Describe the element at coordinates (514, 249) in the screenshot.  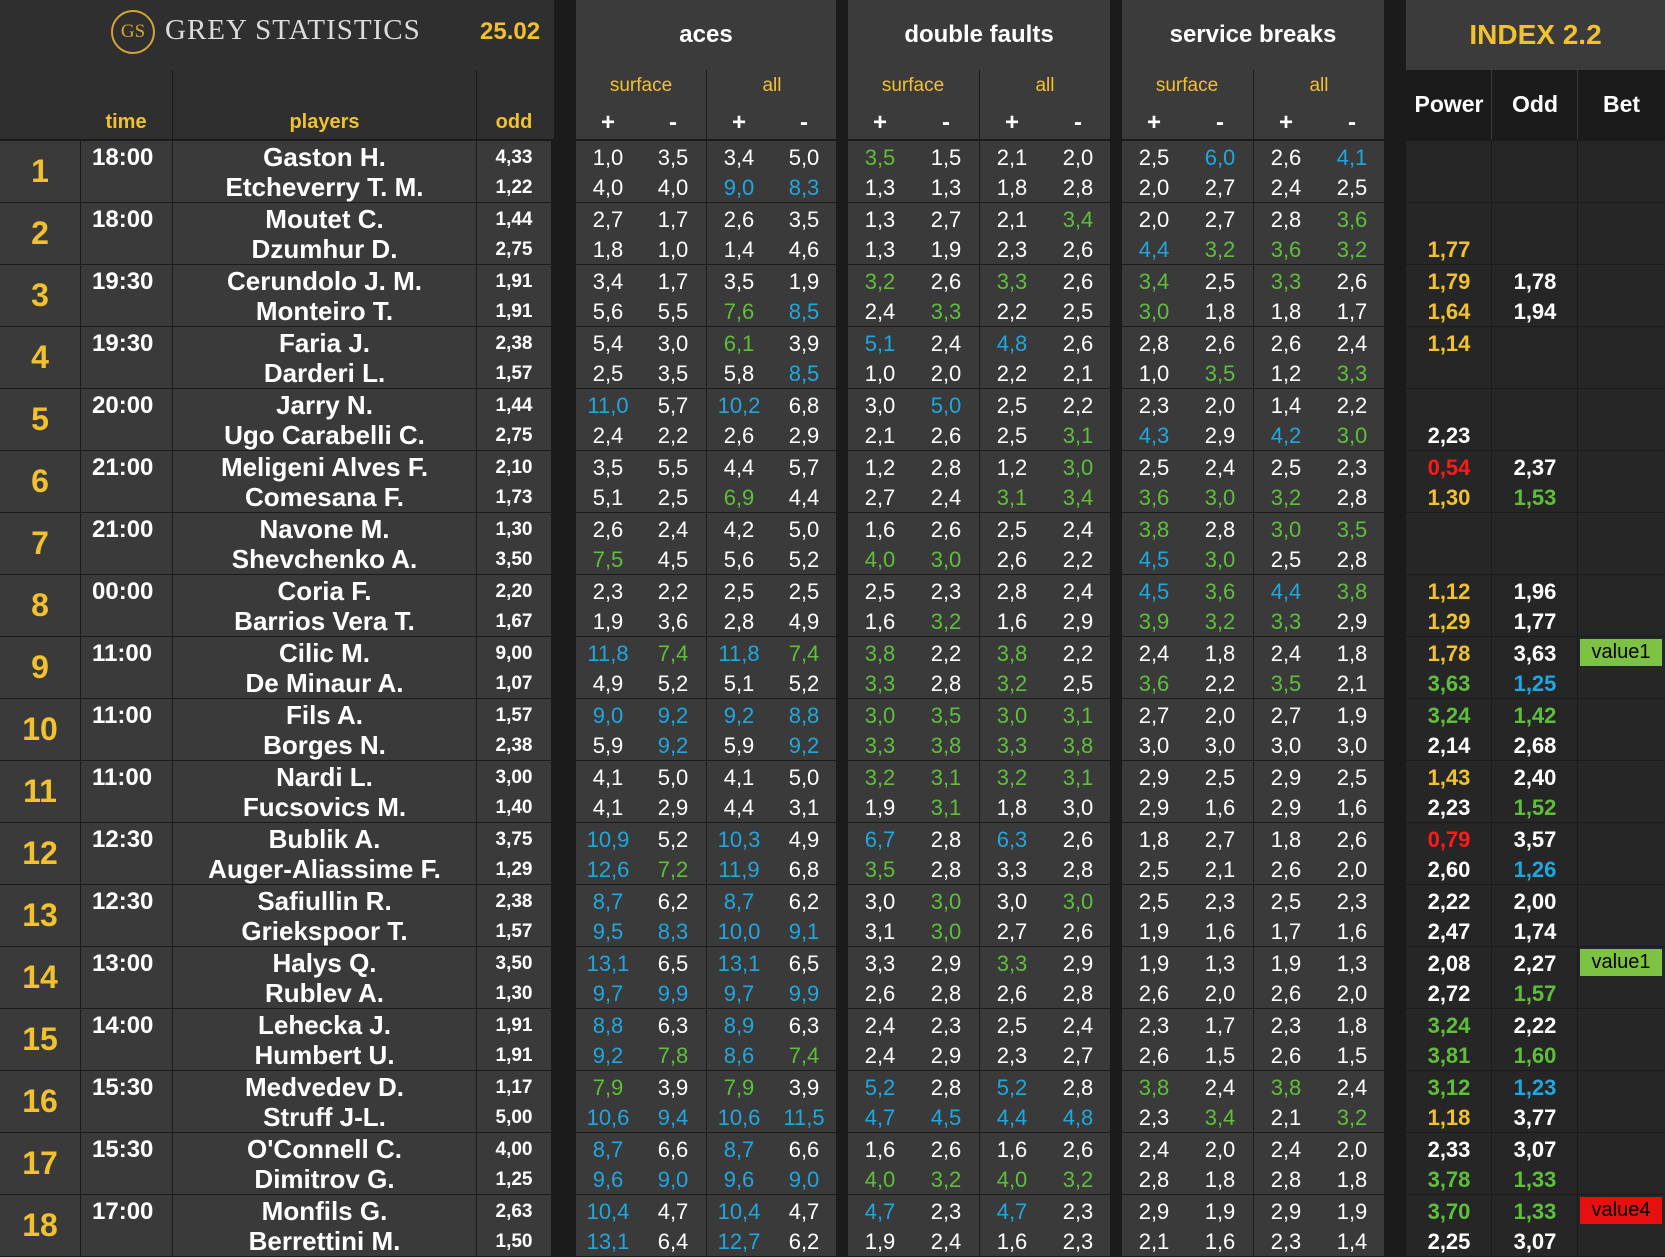
I see `player-2-odd: 2,75` at that location.